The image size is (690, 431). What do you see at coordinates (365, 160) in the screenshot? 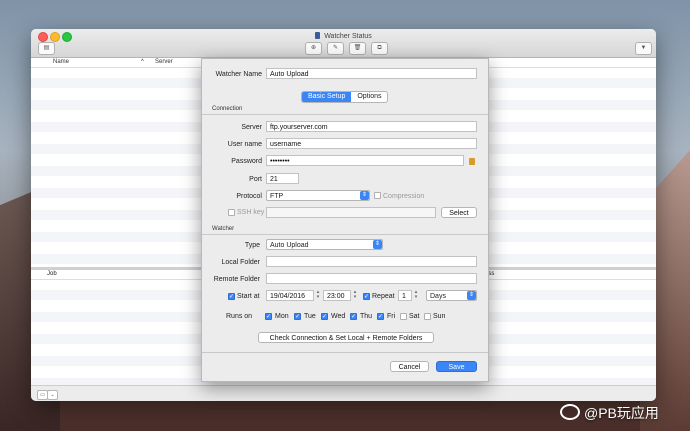
I see `password-field: ••••••••` at bounding box center [365, 160].